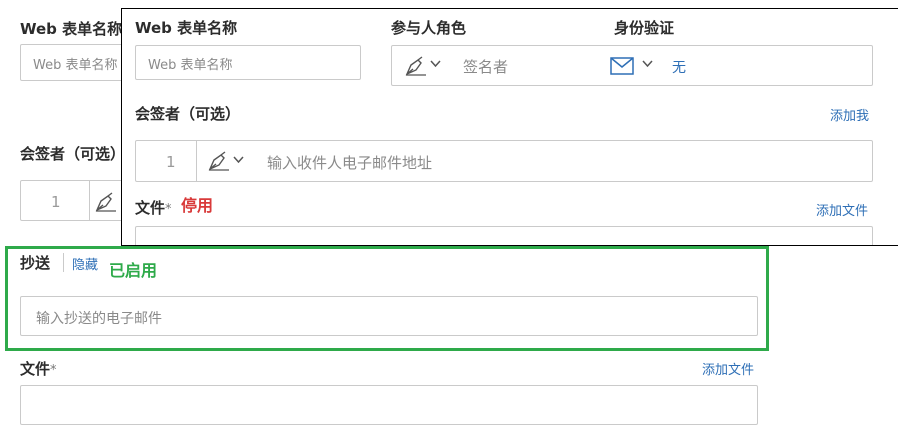 This screenshot has height=425, width=898. What do you see at coordinates (429, 28) in the screenshot?
I see `participant-role-label: 参与人角色` at bounding box center [429, 28].